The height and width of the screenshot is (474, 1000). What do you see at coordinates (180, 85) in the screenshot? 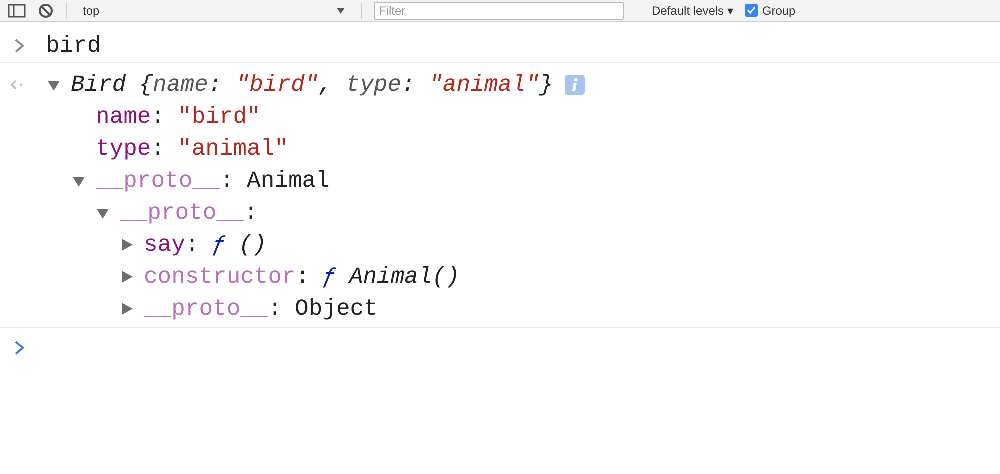
I see `preview-key: name` at bounding box center [180, 85].